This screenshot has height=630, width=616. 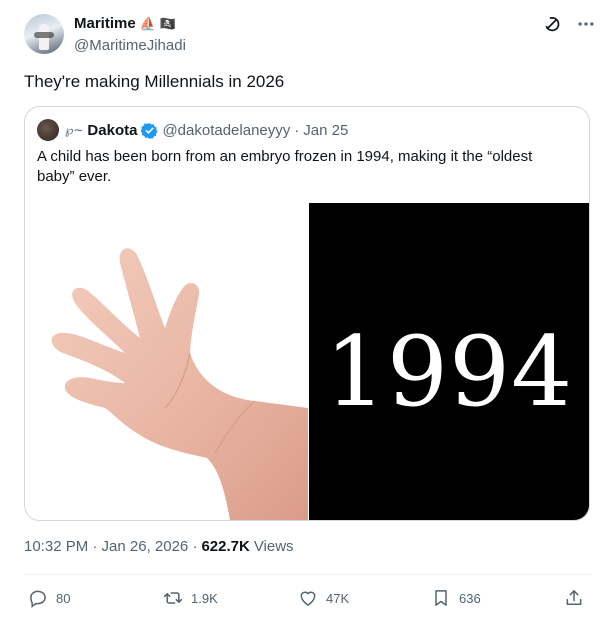 I want to click on repost-count: 1.9K, so click(x=204, y=598).